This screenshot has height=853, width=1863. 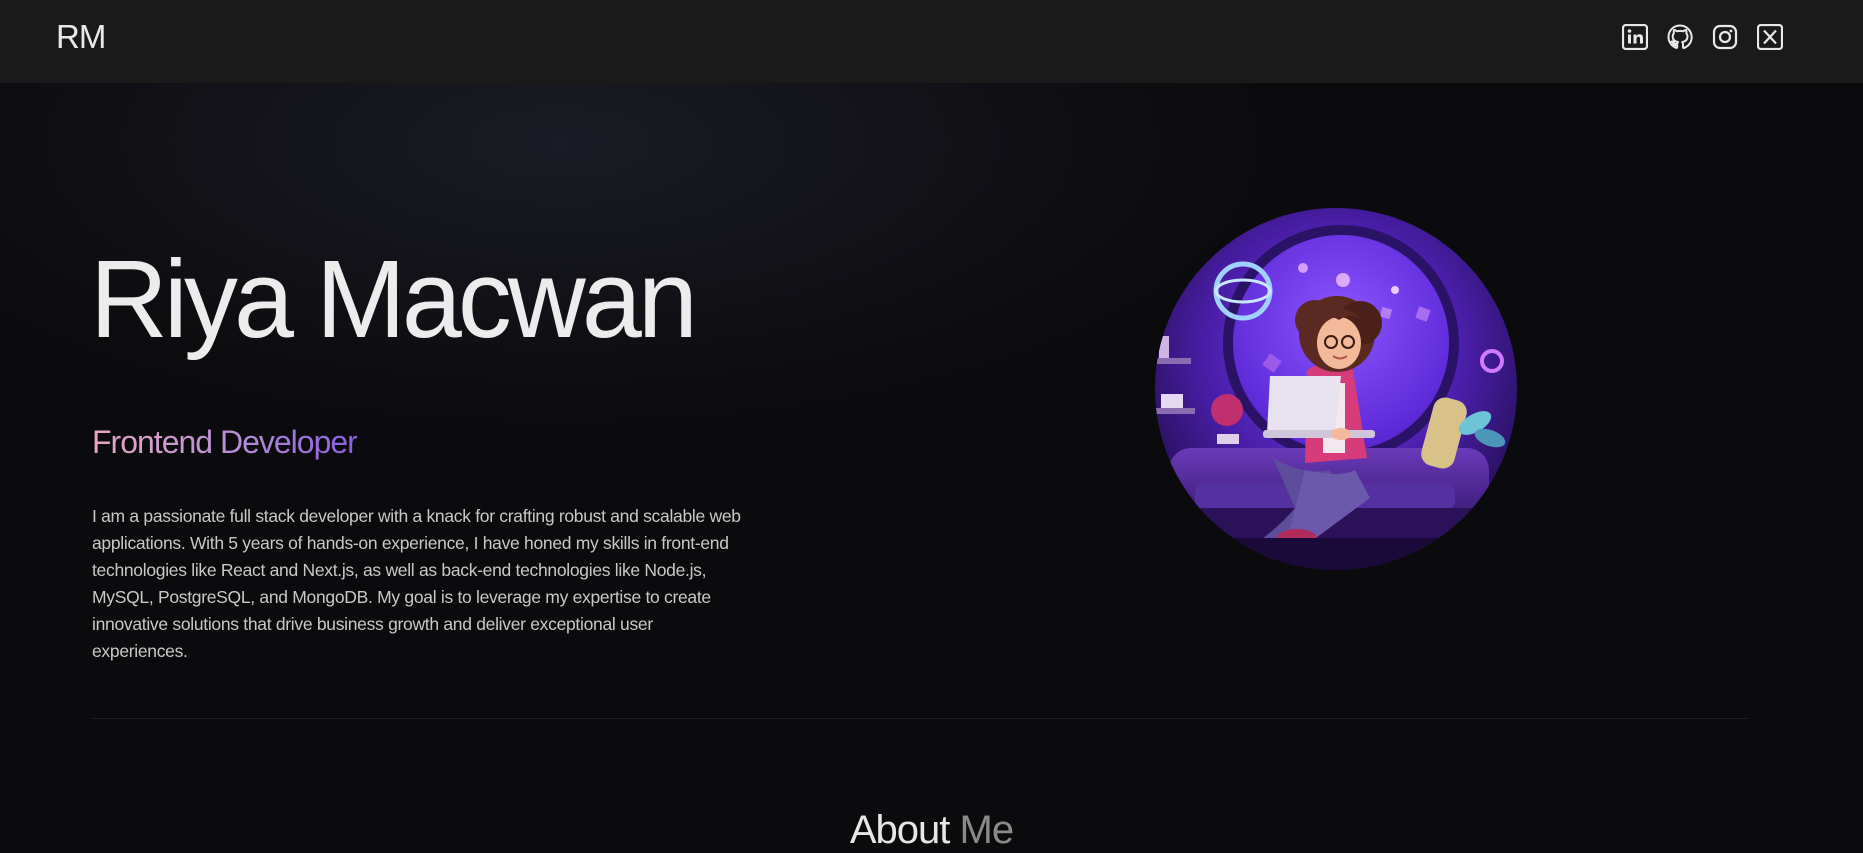 What do you see at coordinates (1725, 37) in the screenshot?
I see `instagram-icon` at bounding box center [1725, 37].